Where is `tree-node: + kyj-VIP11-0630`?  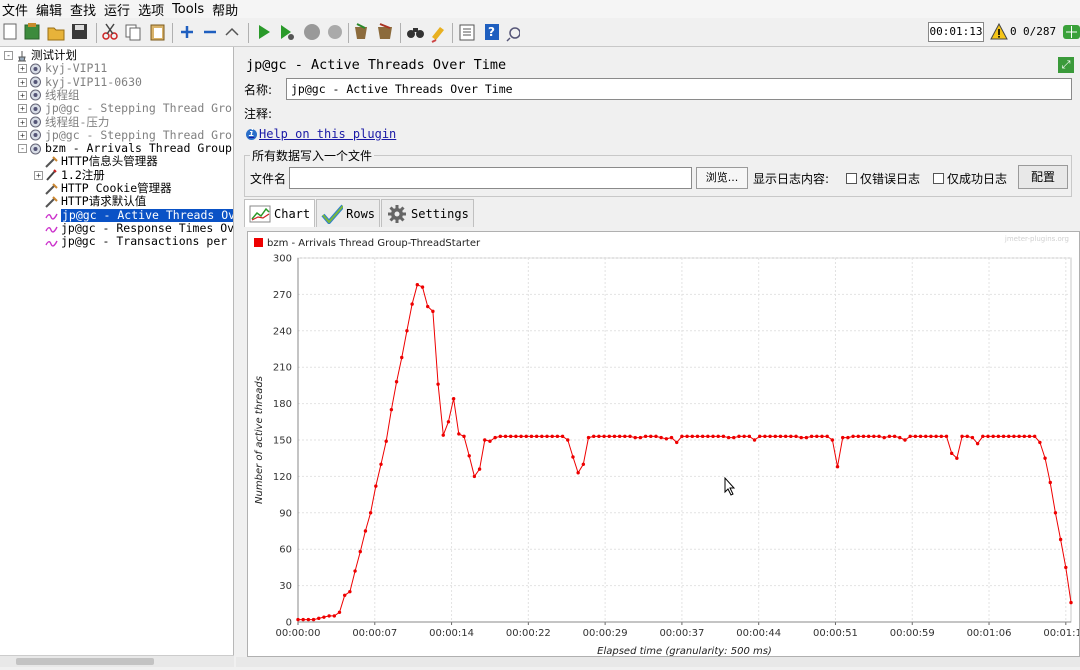
tree-node: + kyj-VIP11-0630 is located at coordinates (80, 82).